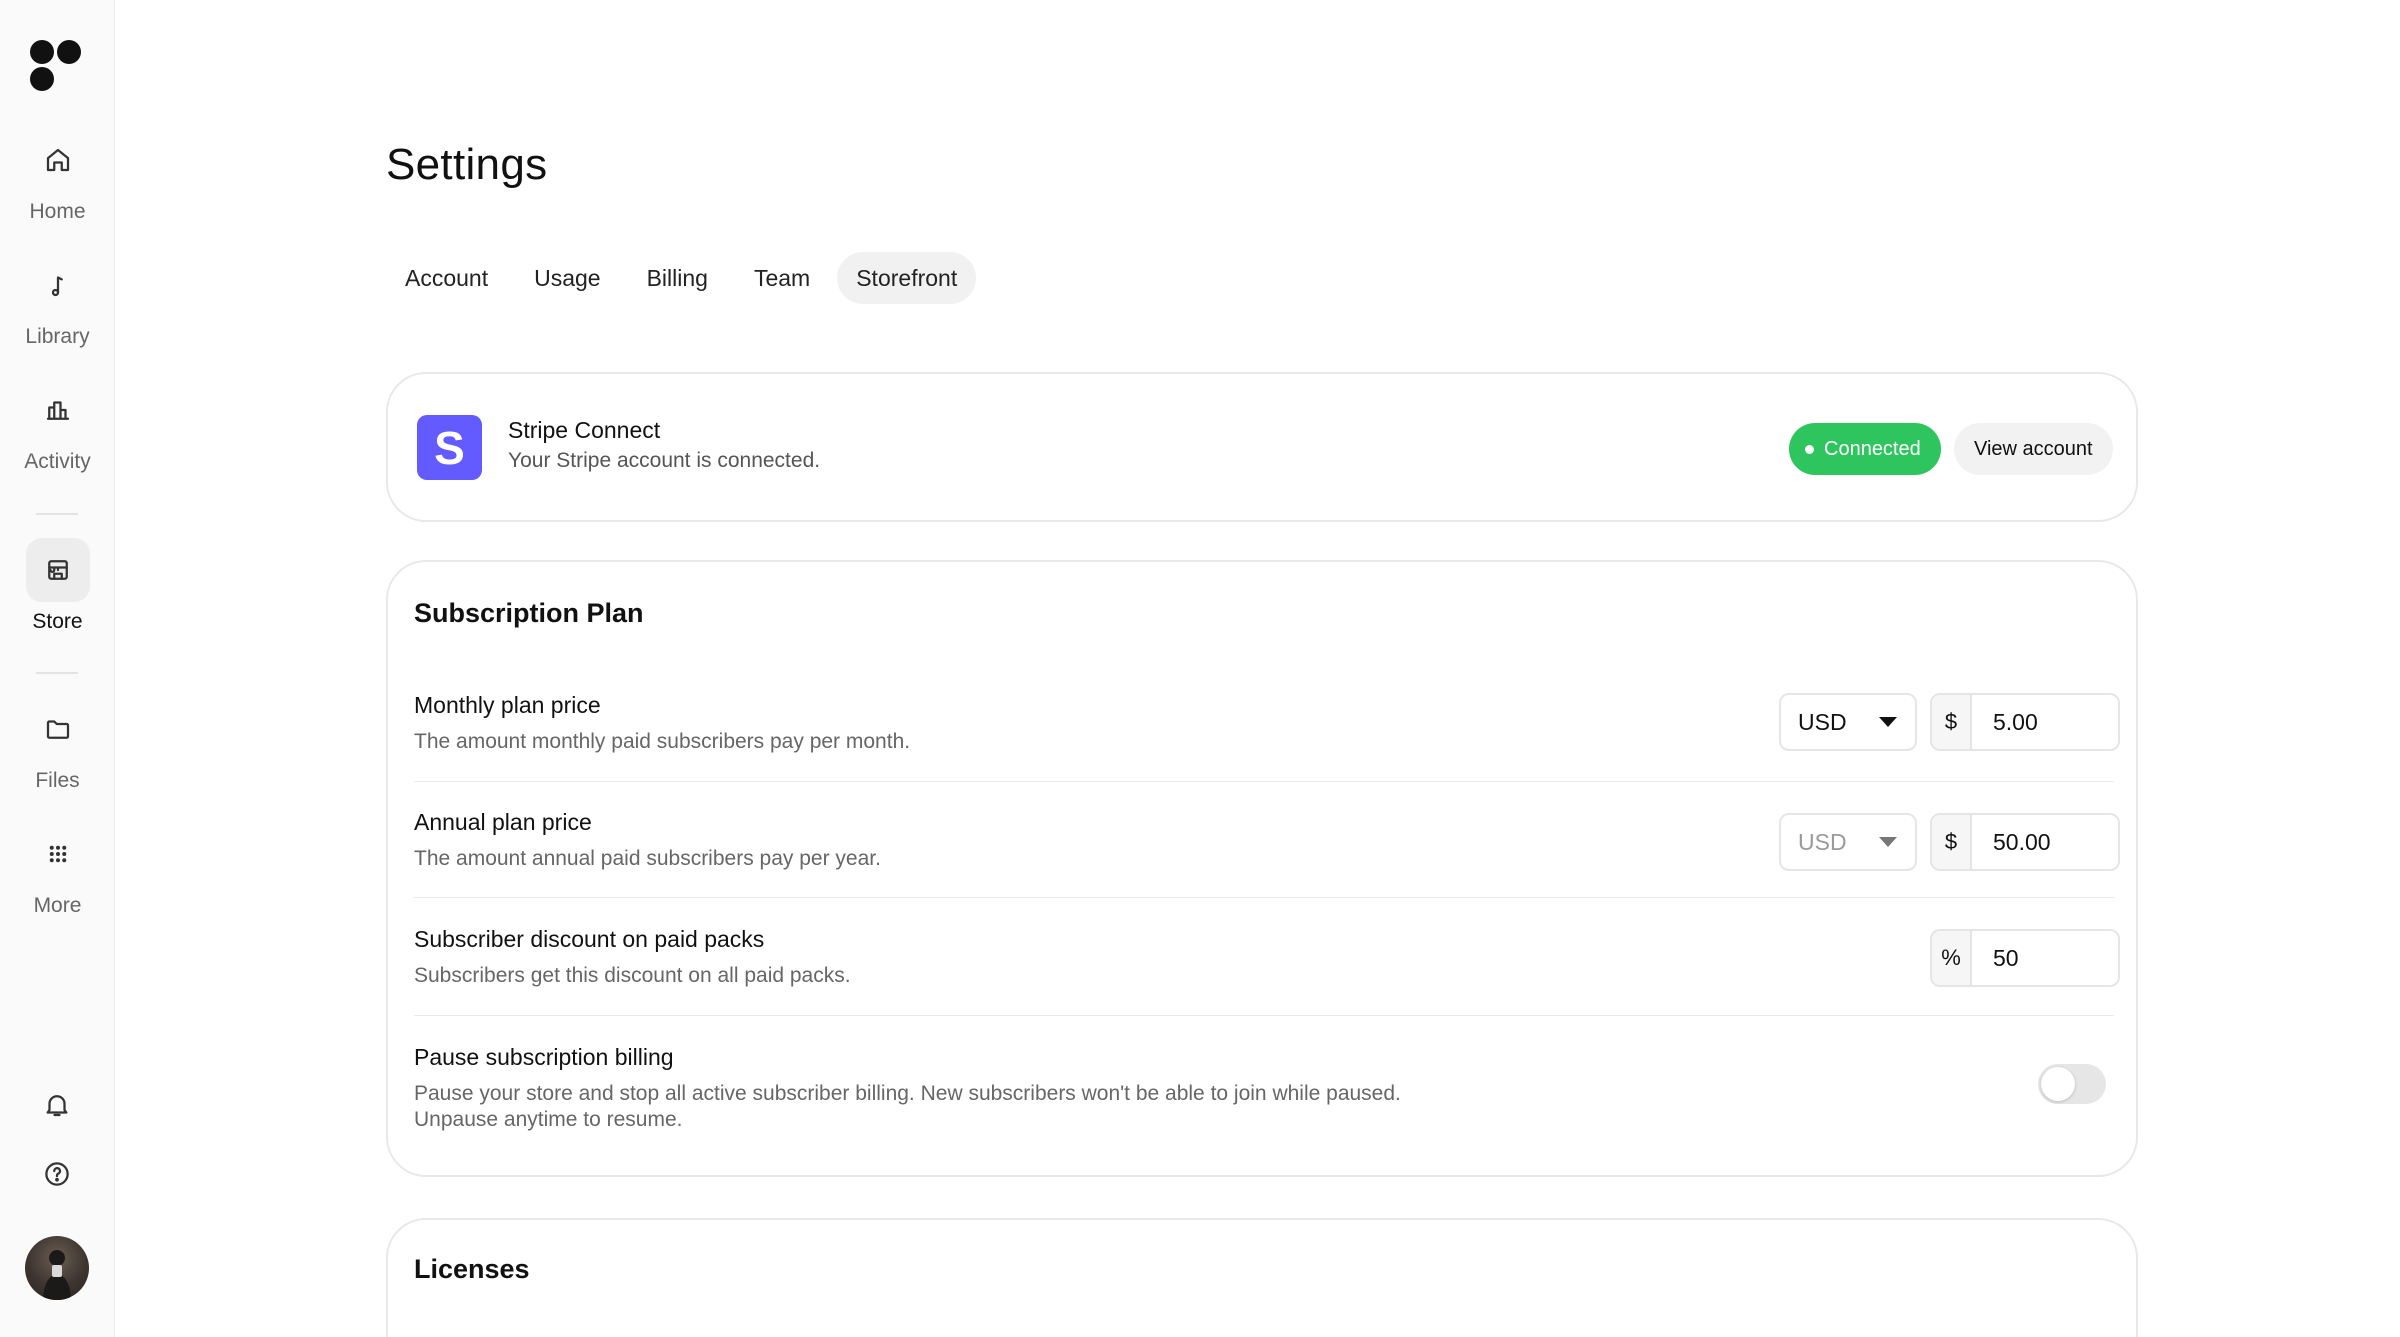  I want to click on discount-input: % 50, so click(2025, 958).